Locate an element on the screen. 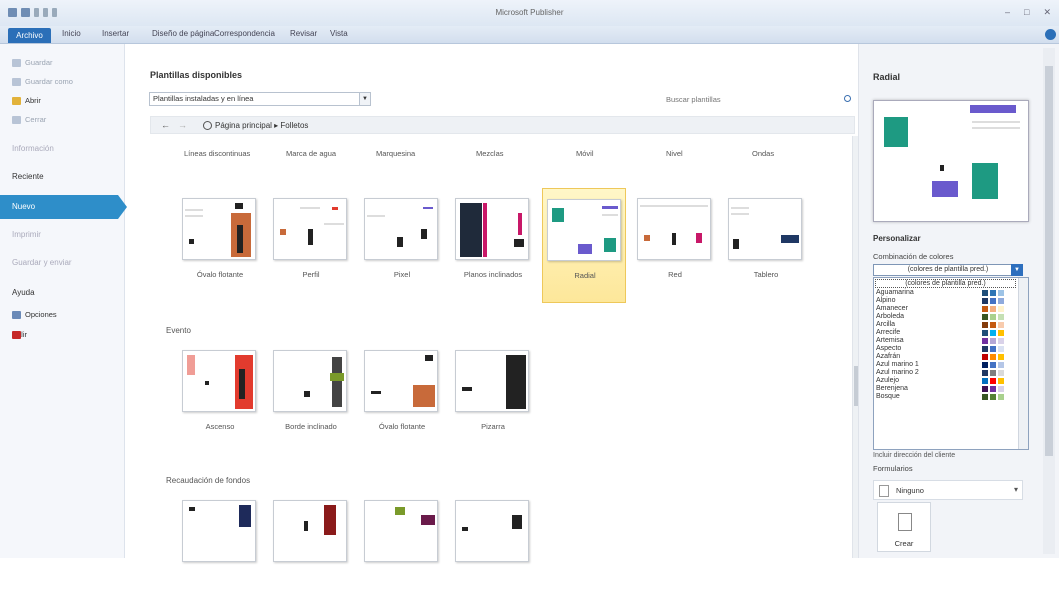 The image size is (1059, 605). back-arrow-icon: ← is located at coordinates (165, 125).